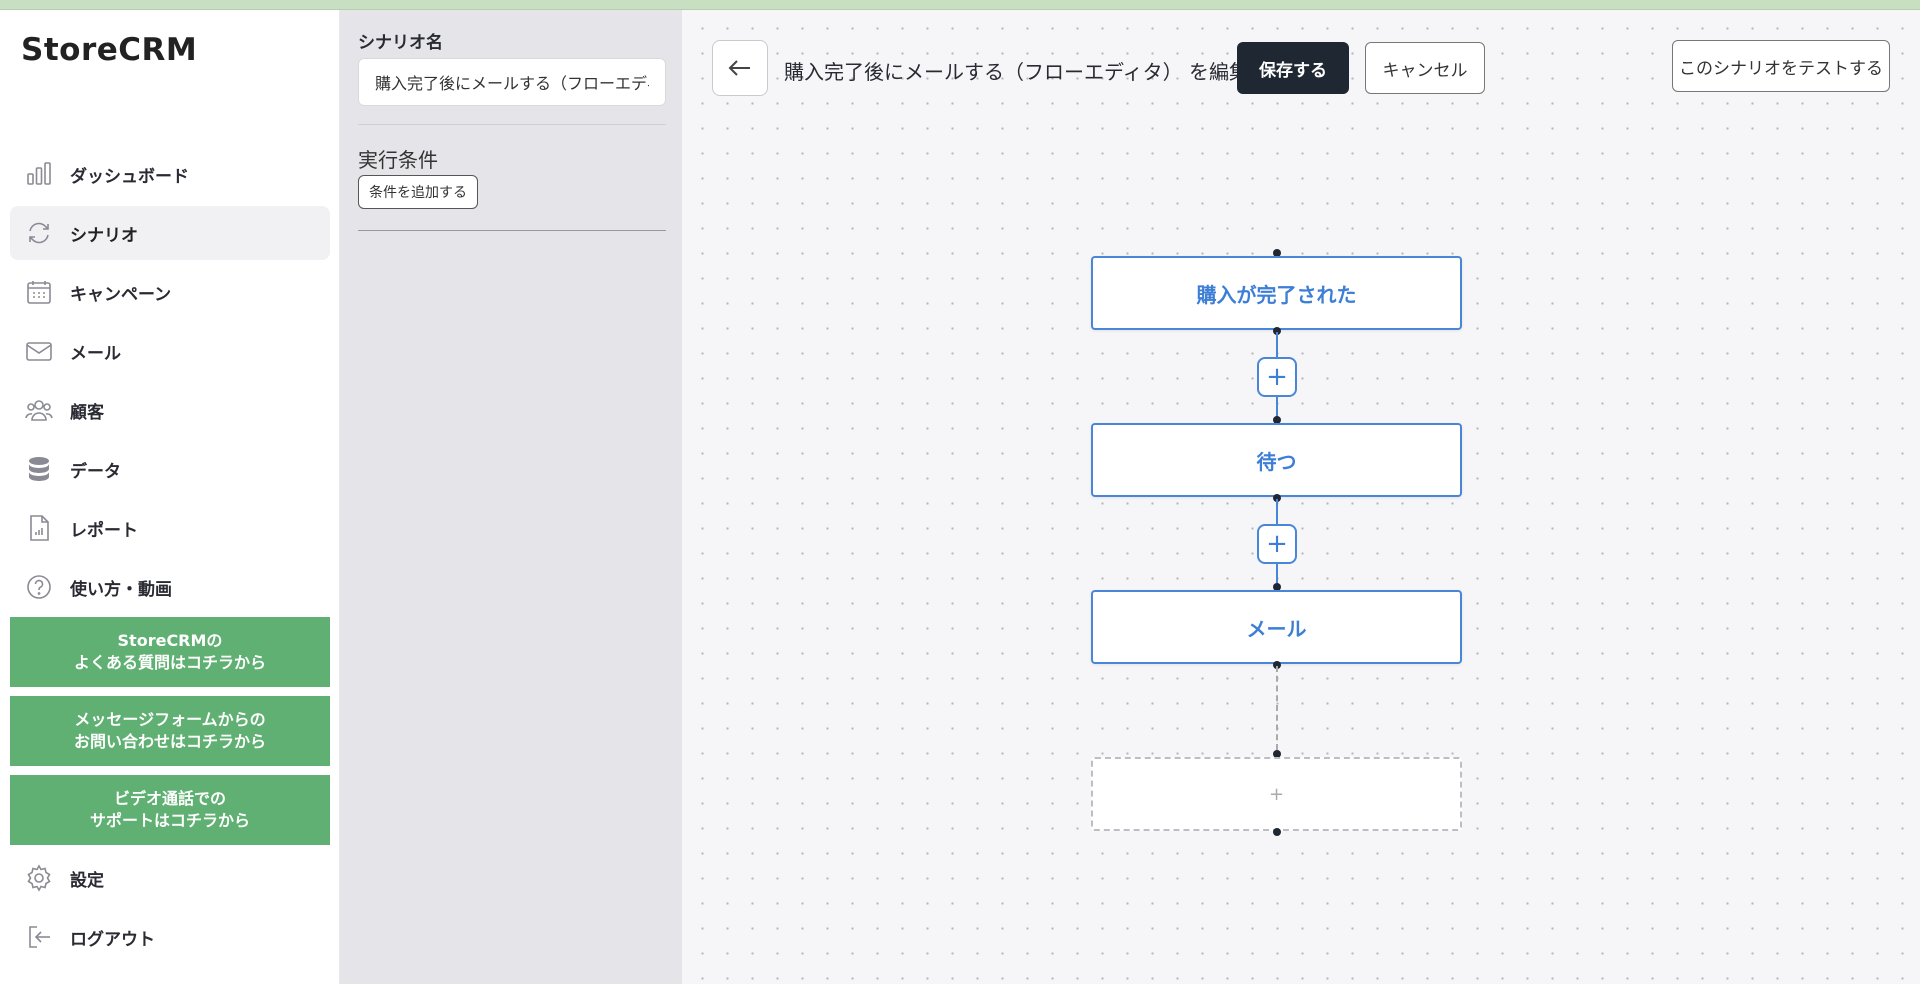 The height and width of the screenshot is (984, 1920). I want to click on calendar-icon, so click(39, 292).